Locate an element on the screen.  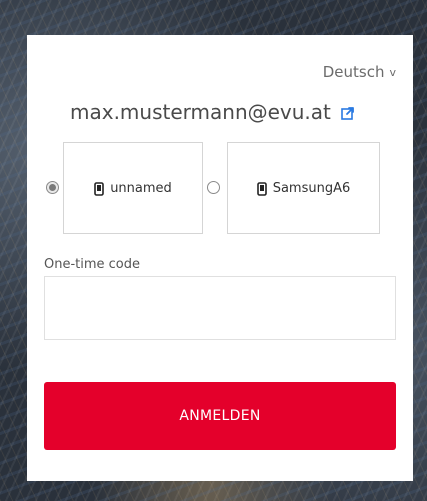
user-identity: max.mustermann@evu.at is located at coordinates (212, 112).